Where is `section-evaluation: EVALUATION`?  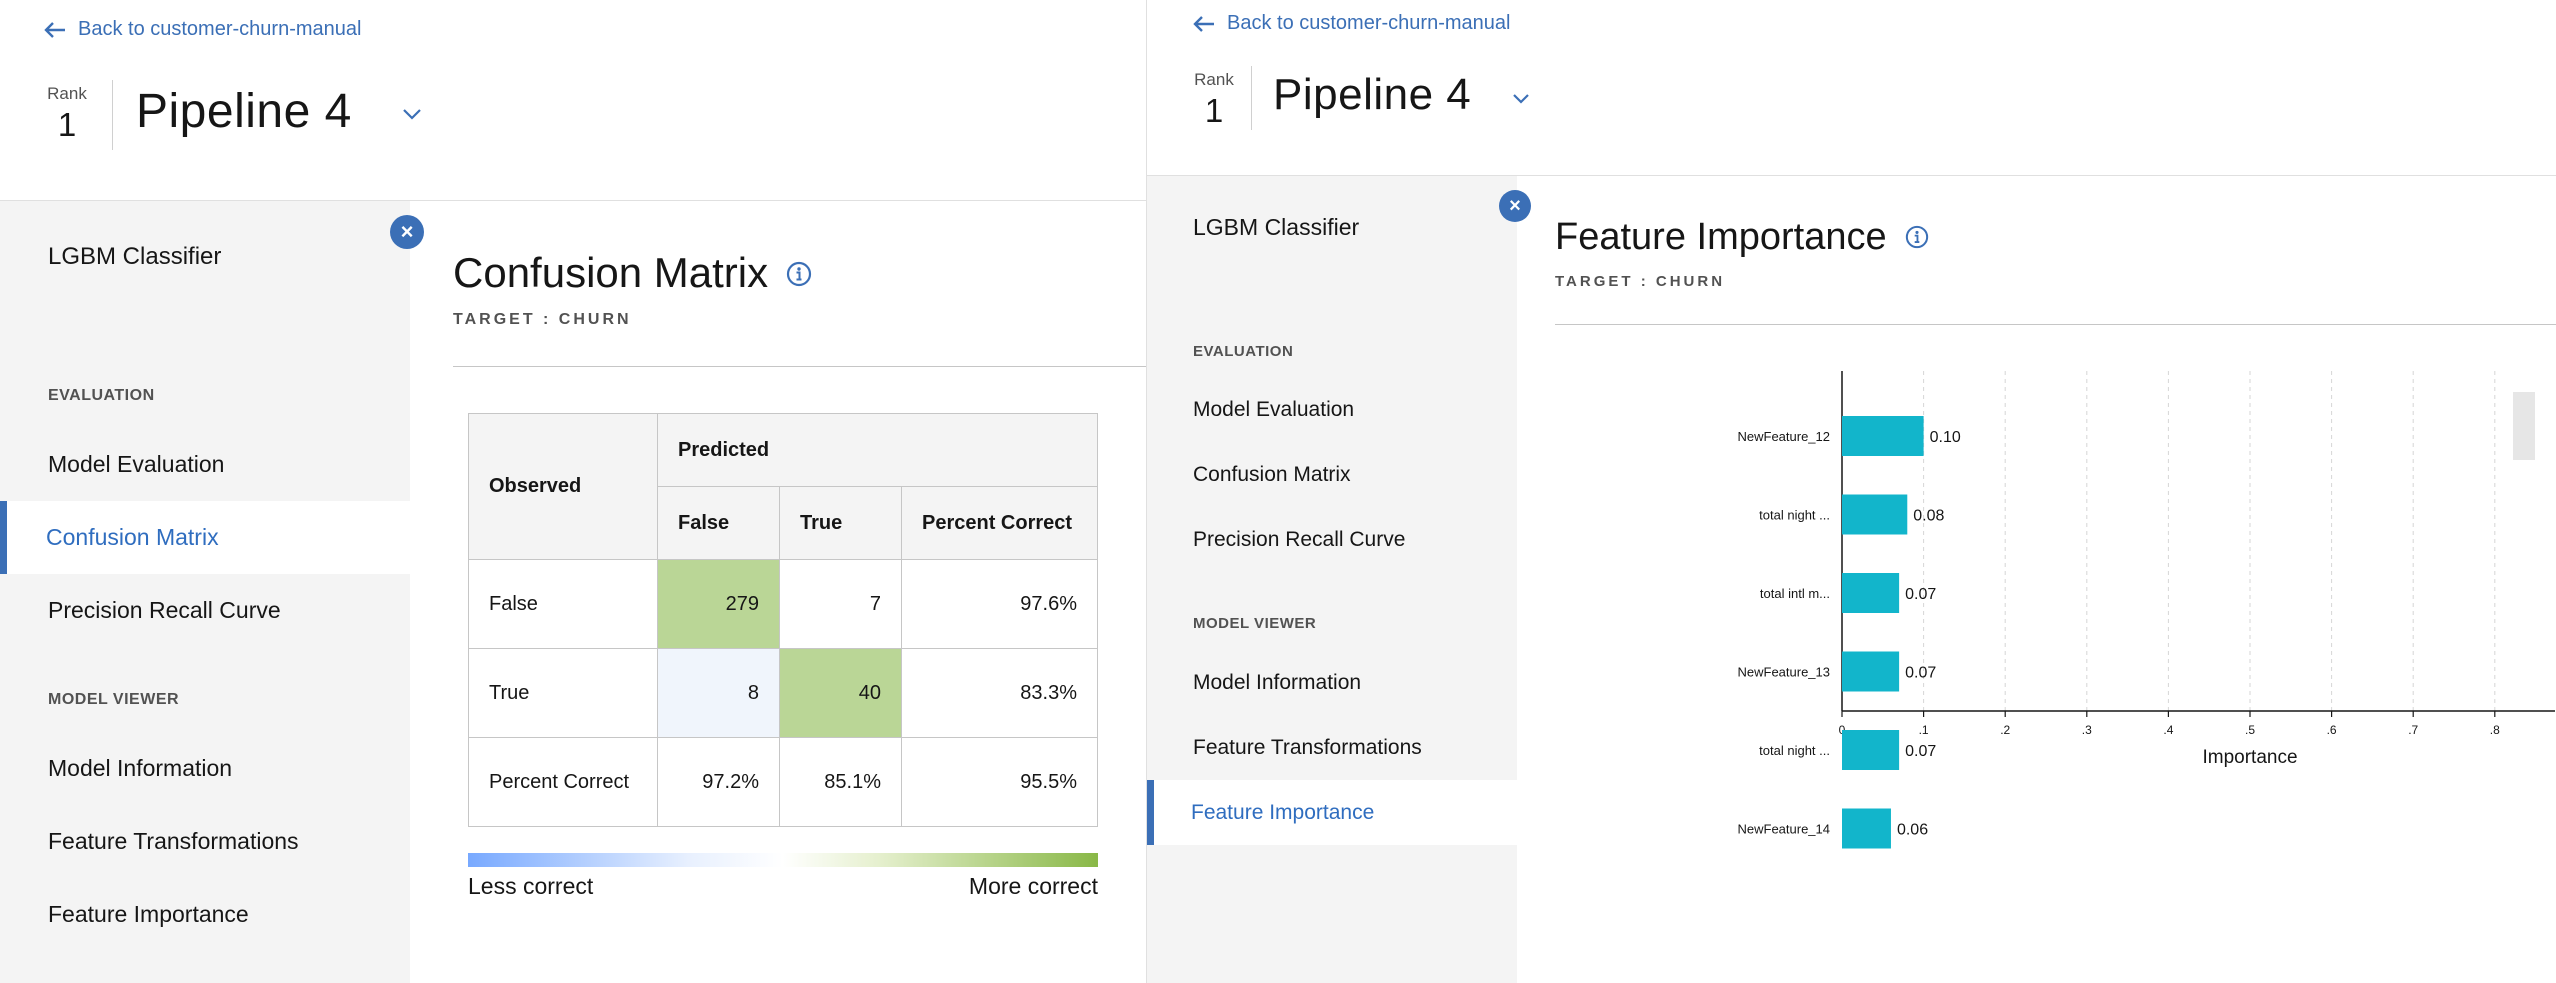
section-evaluation: EVALUATION is located at coordinates (1243, 351).